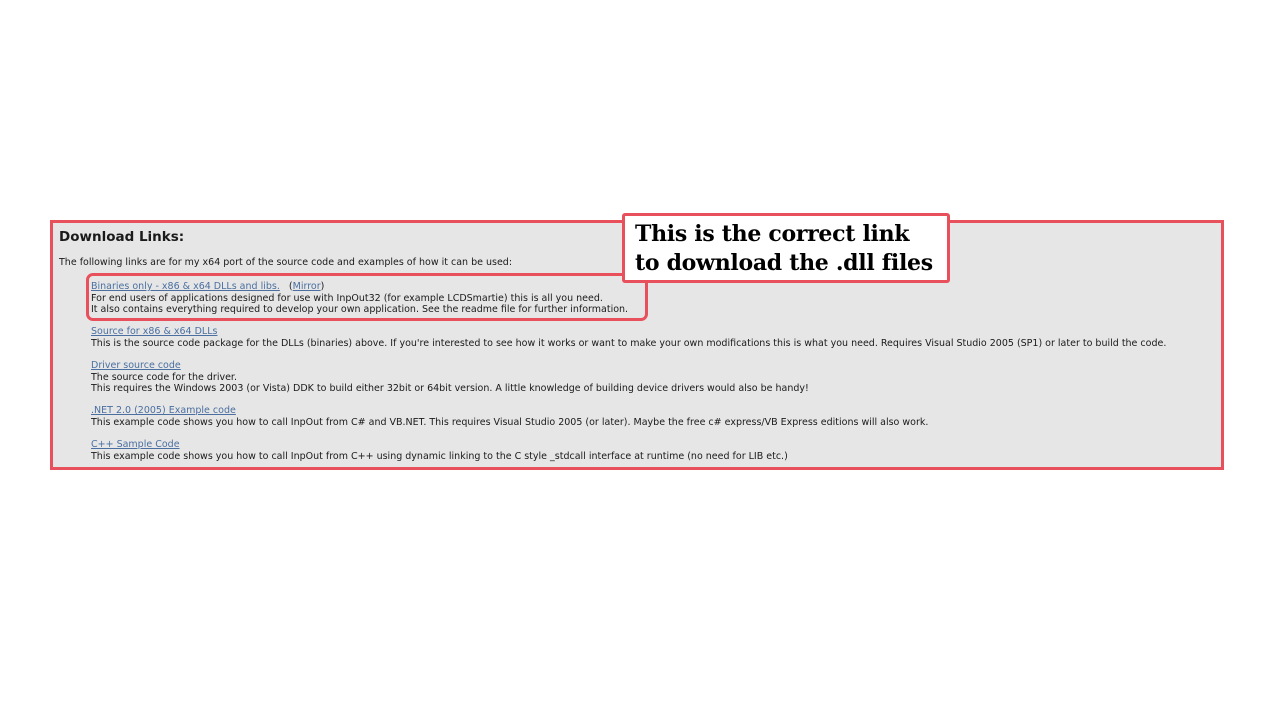 The height and width of the screenshot is (720, 1280). Describe the element at coordinates (772, 234) in the screenshot. I see `callout-line-1: This is the correct link` at that location.